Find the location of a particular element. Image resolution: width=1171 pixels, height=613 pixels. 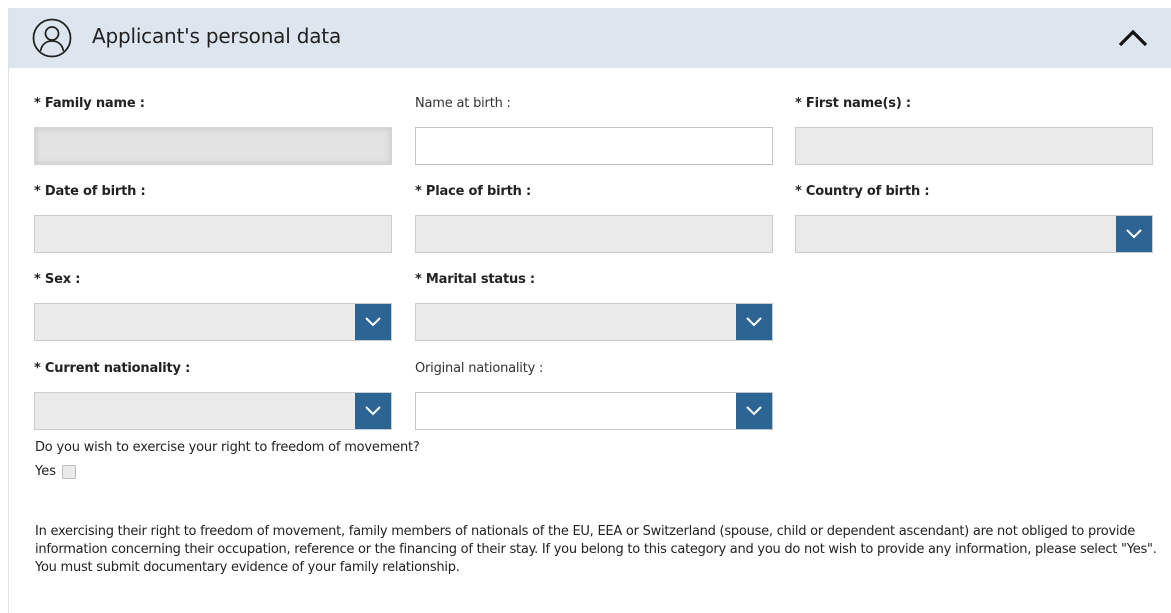

sex-select is located at coordinates (213, 322).